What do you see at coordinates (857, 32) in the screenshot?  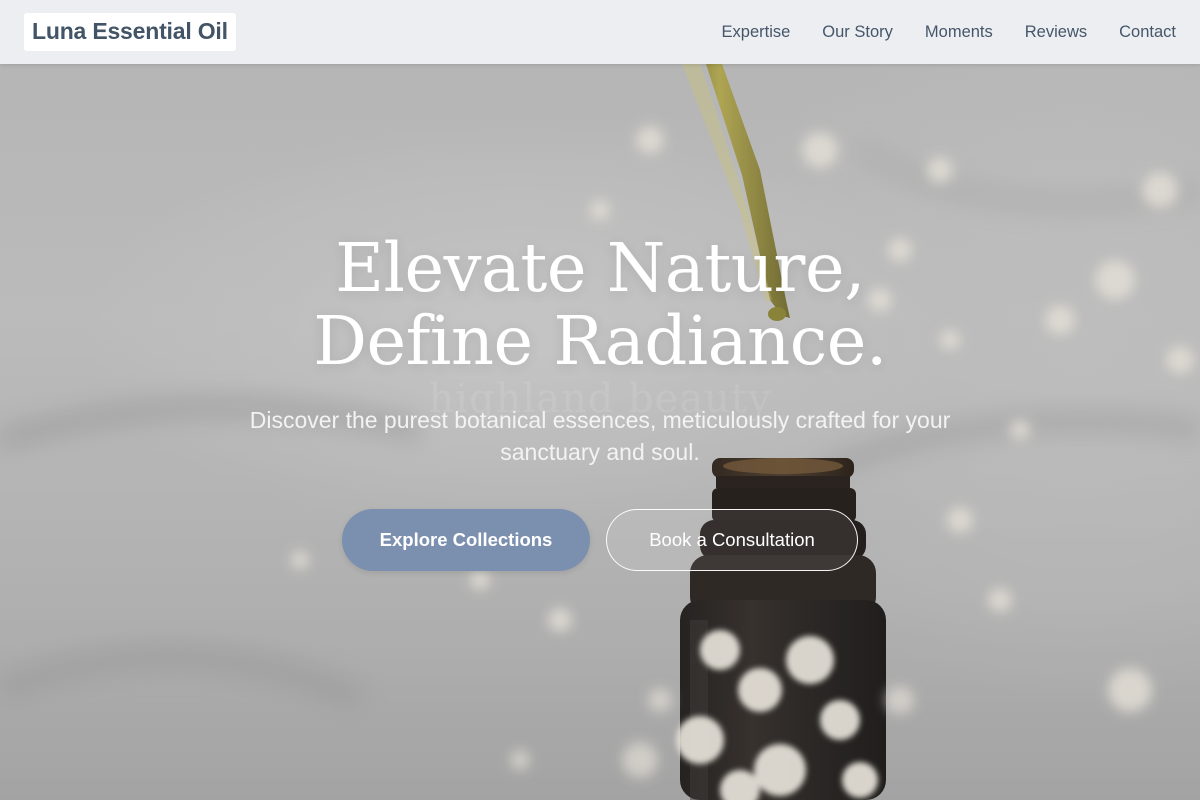 I see `nav-item-our-story: Our Story` at bounding box center [857, 32].